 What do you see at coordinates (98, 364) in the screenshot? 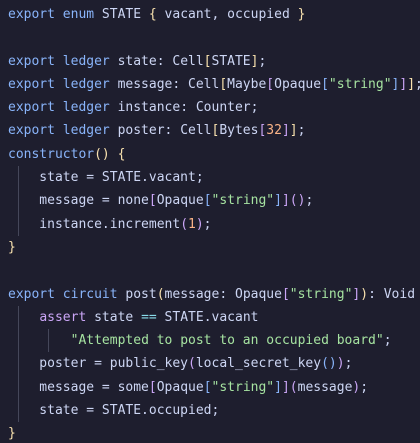
I see `code-token: poster = public_key` at bounding box center [98, 364].